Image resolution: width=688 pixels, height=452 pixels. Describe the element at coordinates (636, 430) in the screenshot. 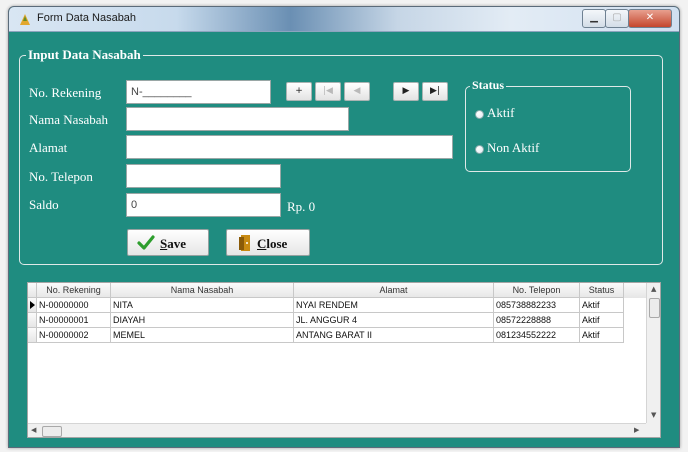

I see `scroll-right-arrow-icon: ▶` at that location.